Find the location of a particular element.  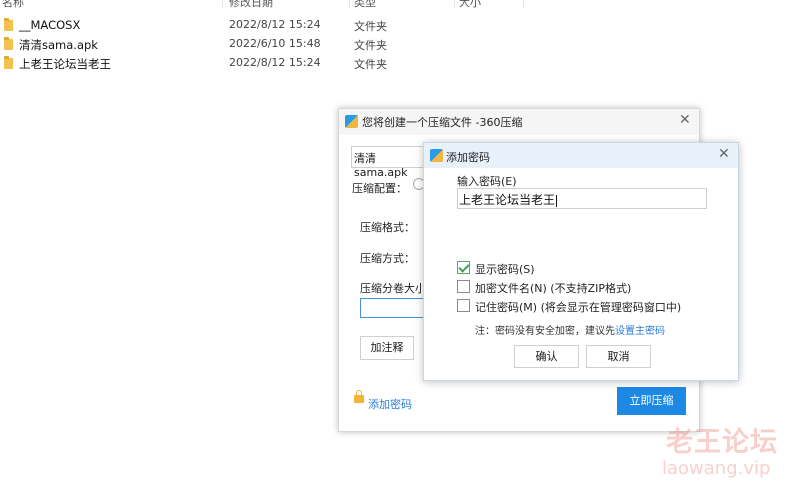

cancel-button: 取消 is located at coordinates (618, 356).